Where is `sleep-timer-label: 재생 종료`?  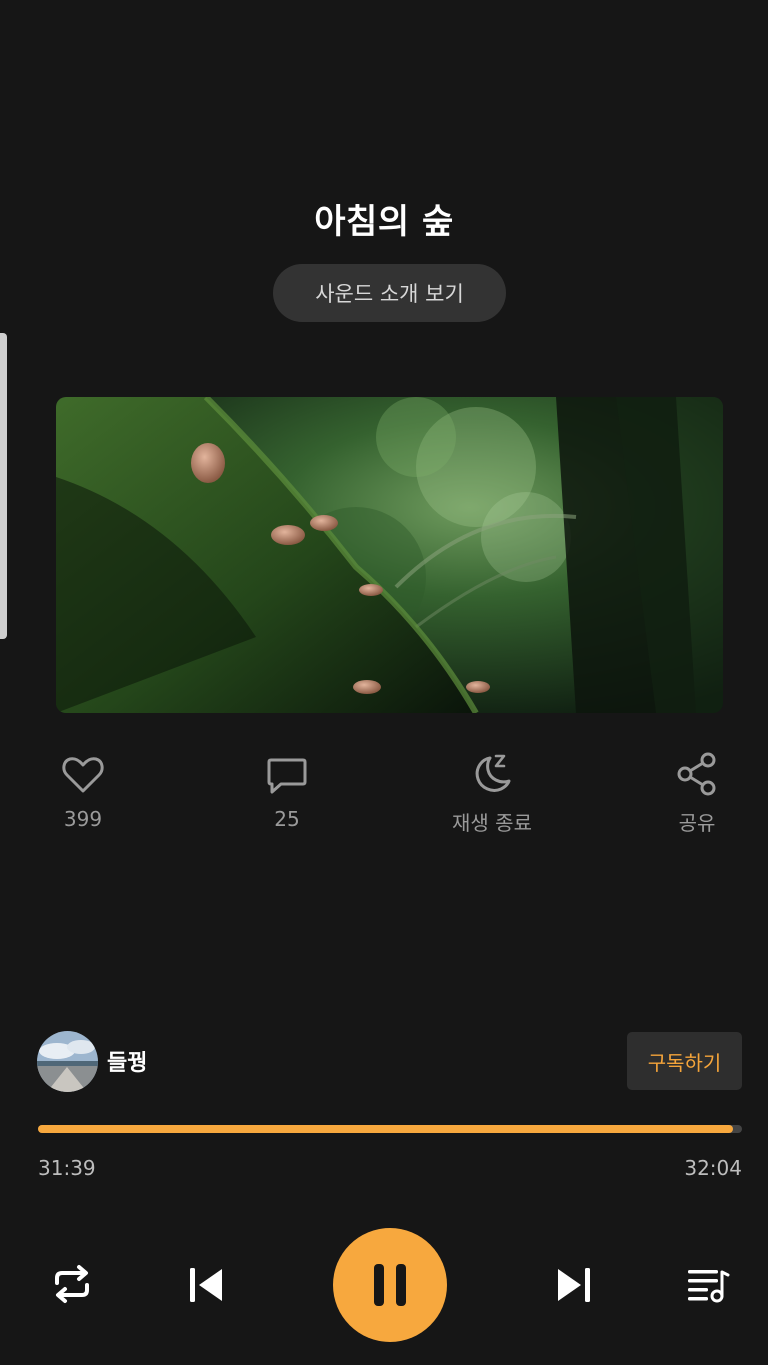 sleep-timer-label: 재생 종료 is located at coordinates (492, 823).